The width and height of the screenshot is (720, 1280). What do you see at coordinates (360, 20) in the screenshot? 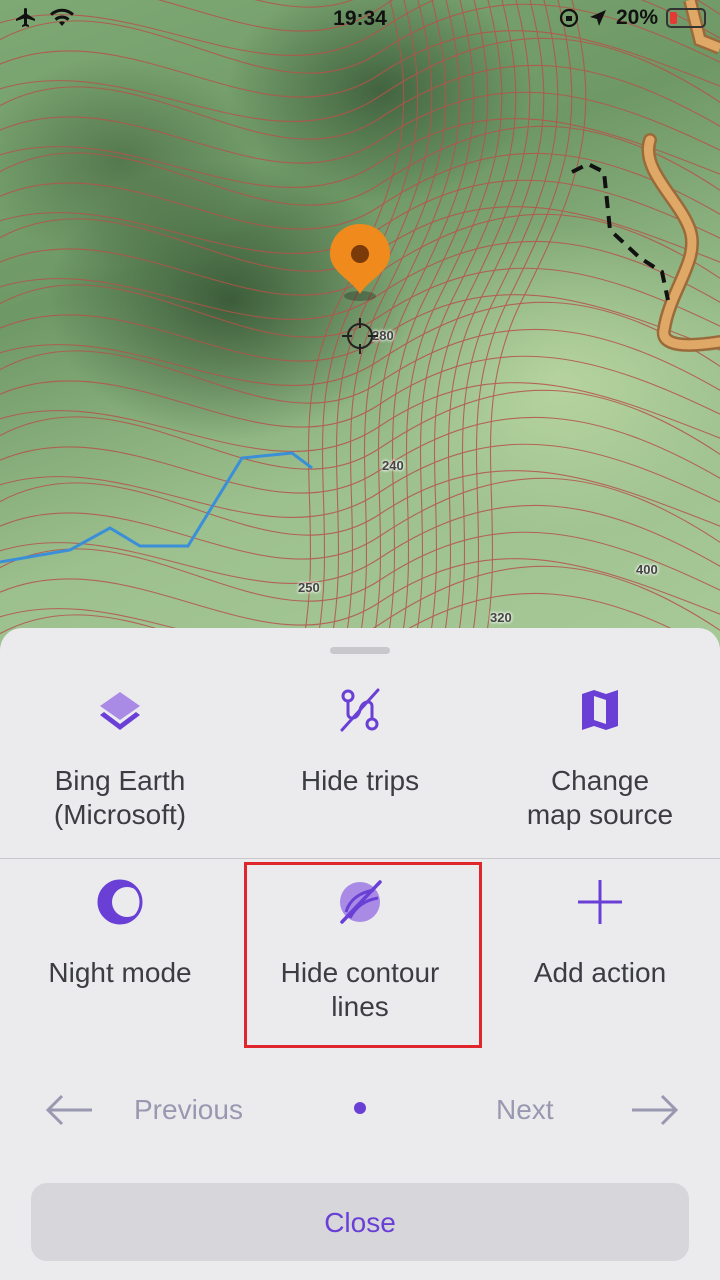
I see `status-bar: 19:34 20%` at bounding box center [360, 20].